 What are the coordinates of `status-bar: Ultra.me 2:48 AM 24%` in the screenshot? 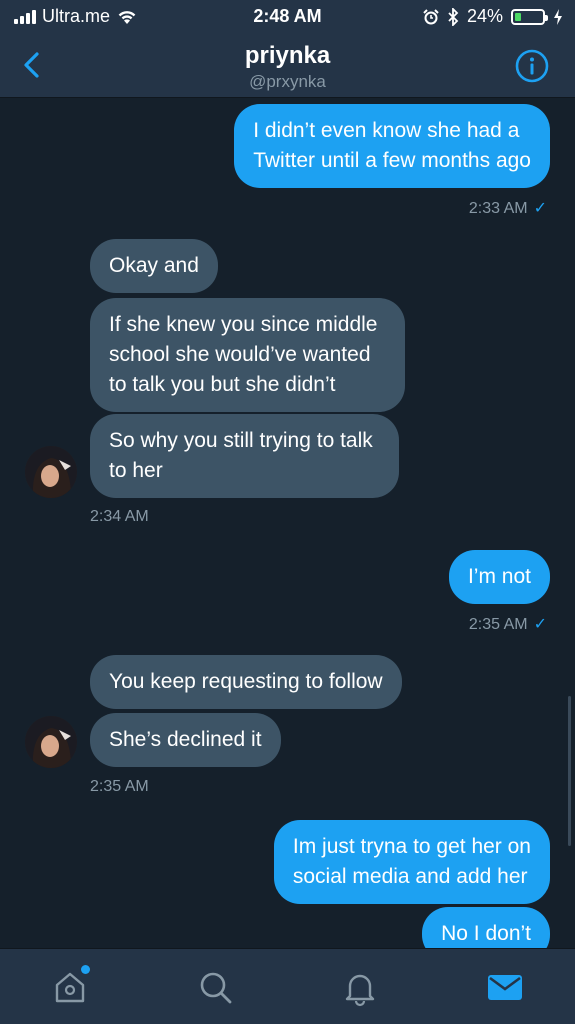 It's located at (287, 17).